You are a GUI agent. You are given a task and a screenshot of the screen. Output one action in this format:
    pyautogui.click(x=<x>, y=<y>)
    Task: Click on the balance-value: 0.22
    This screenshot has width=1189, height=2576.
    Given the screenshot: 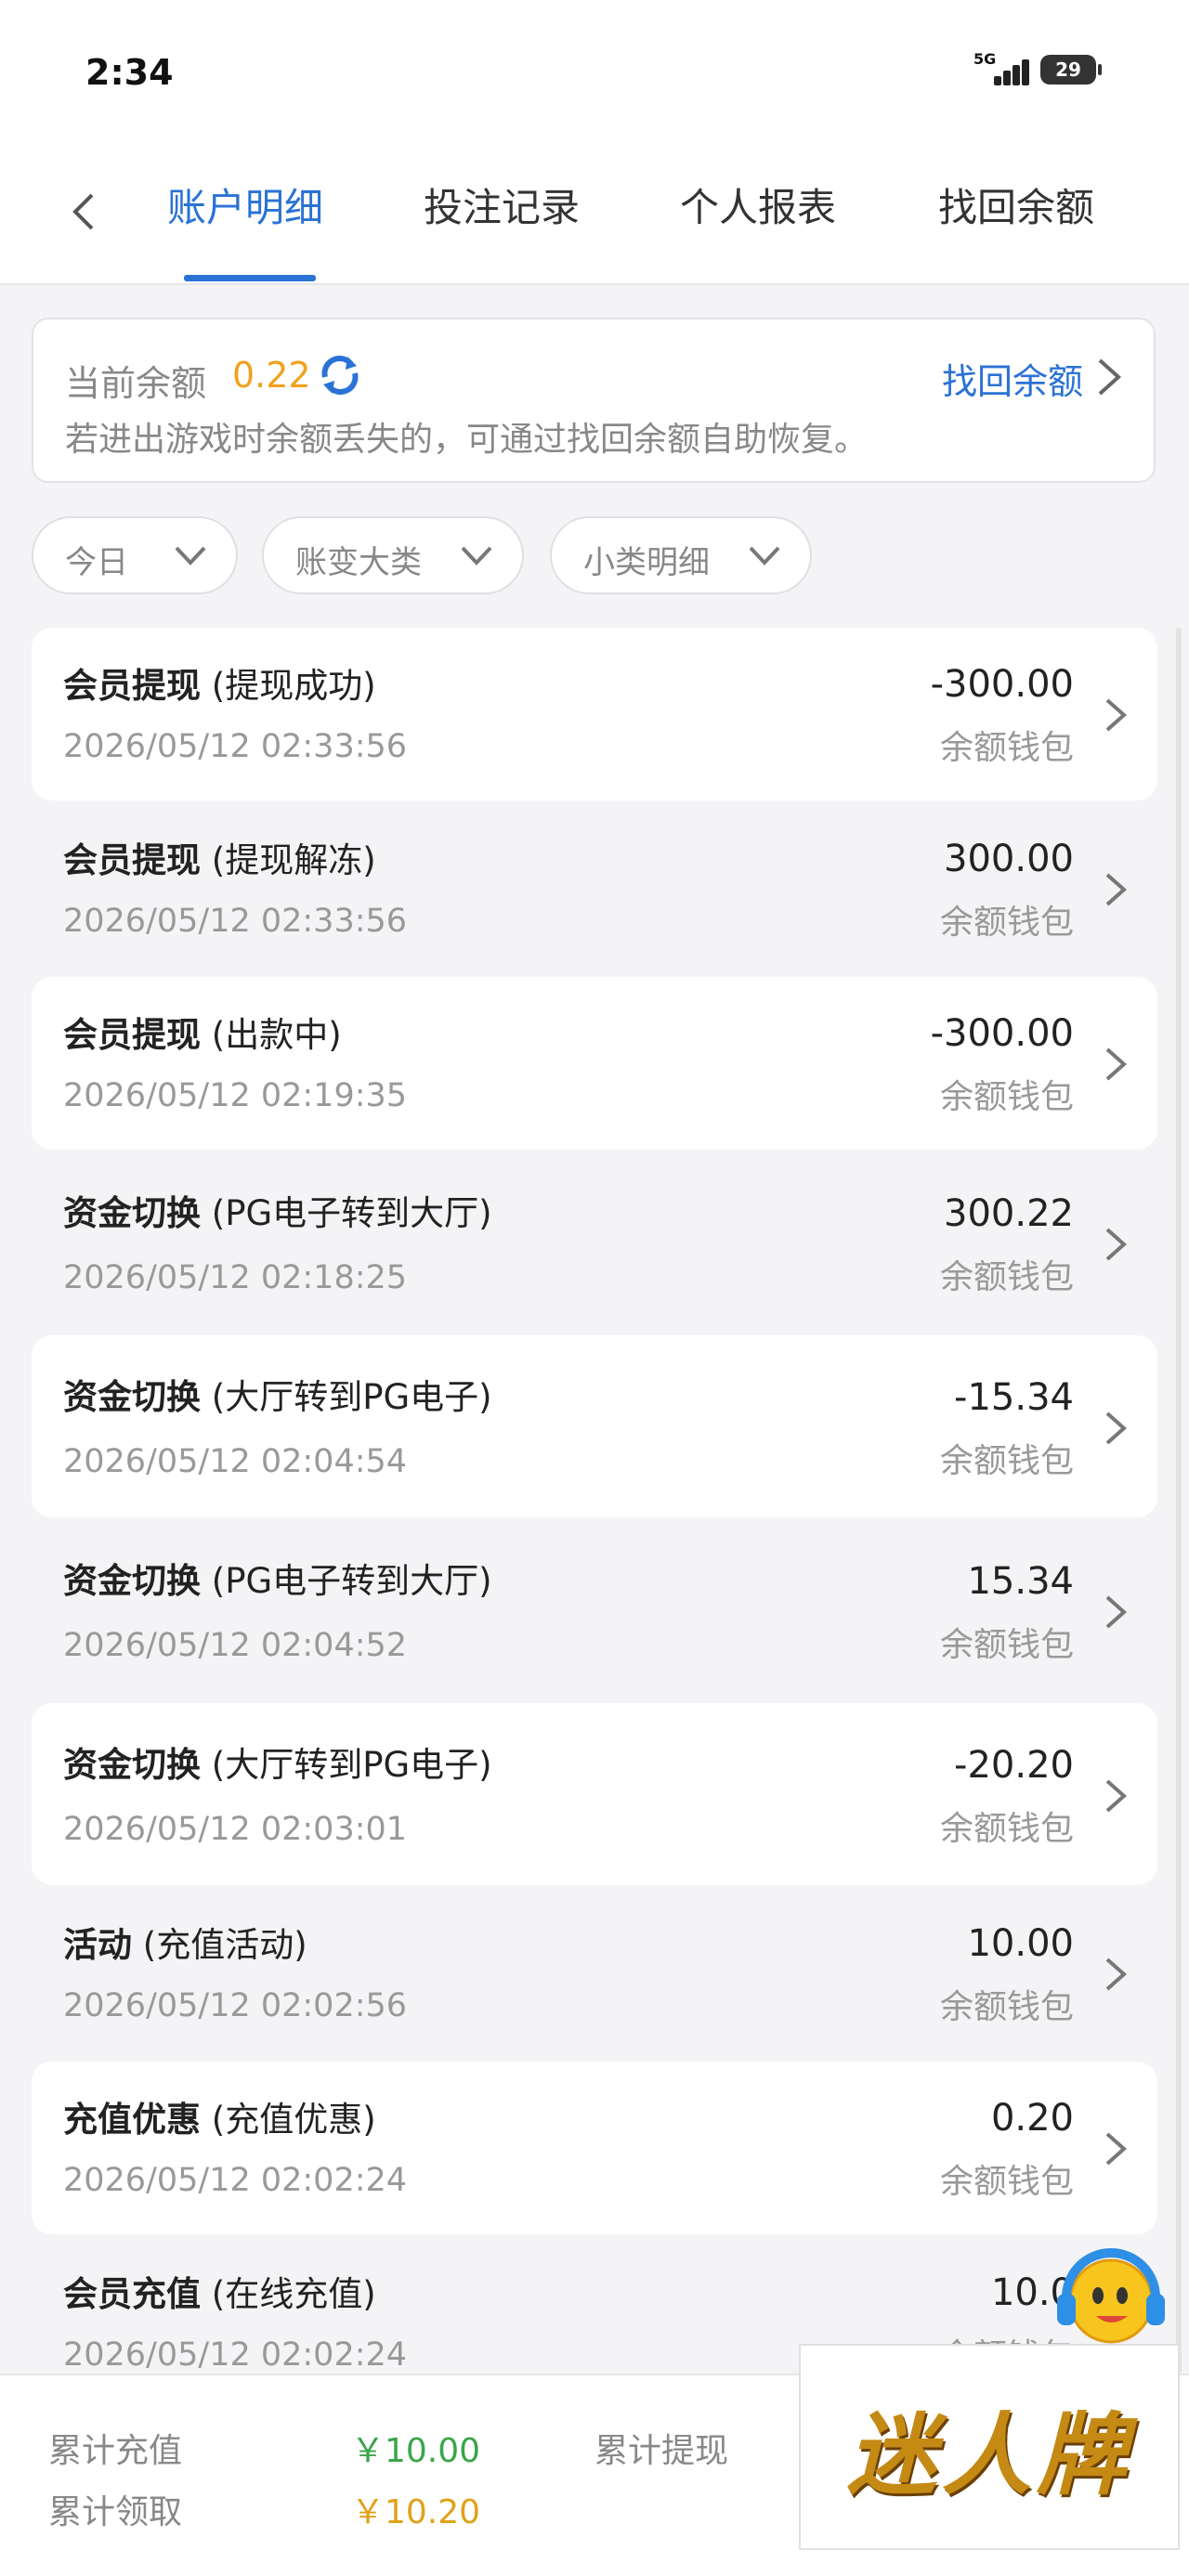 What is the action you would take?
    pyautogui.click(x=271, y=375)
    